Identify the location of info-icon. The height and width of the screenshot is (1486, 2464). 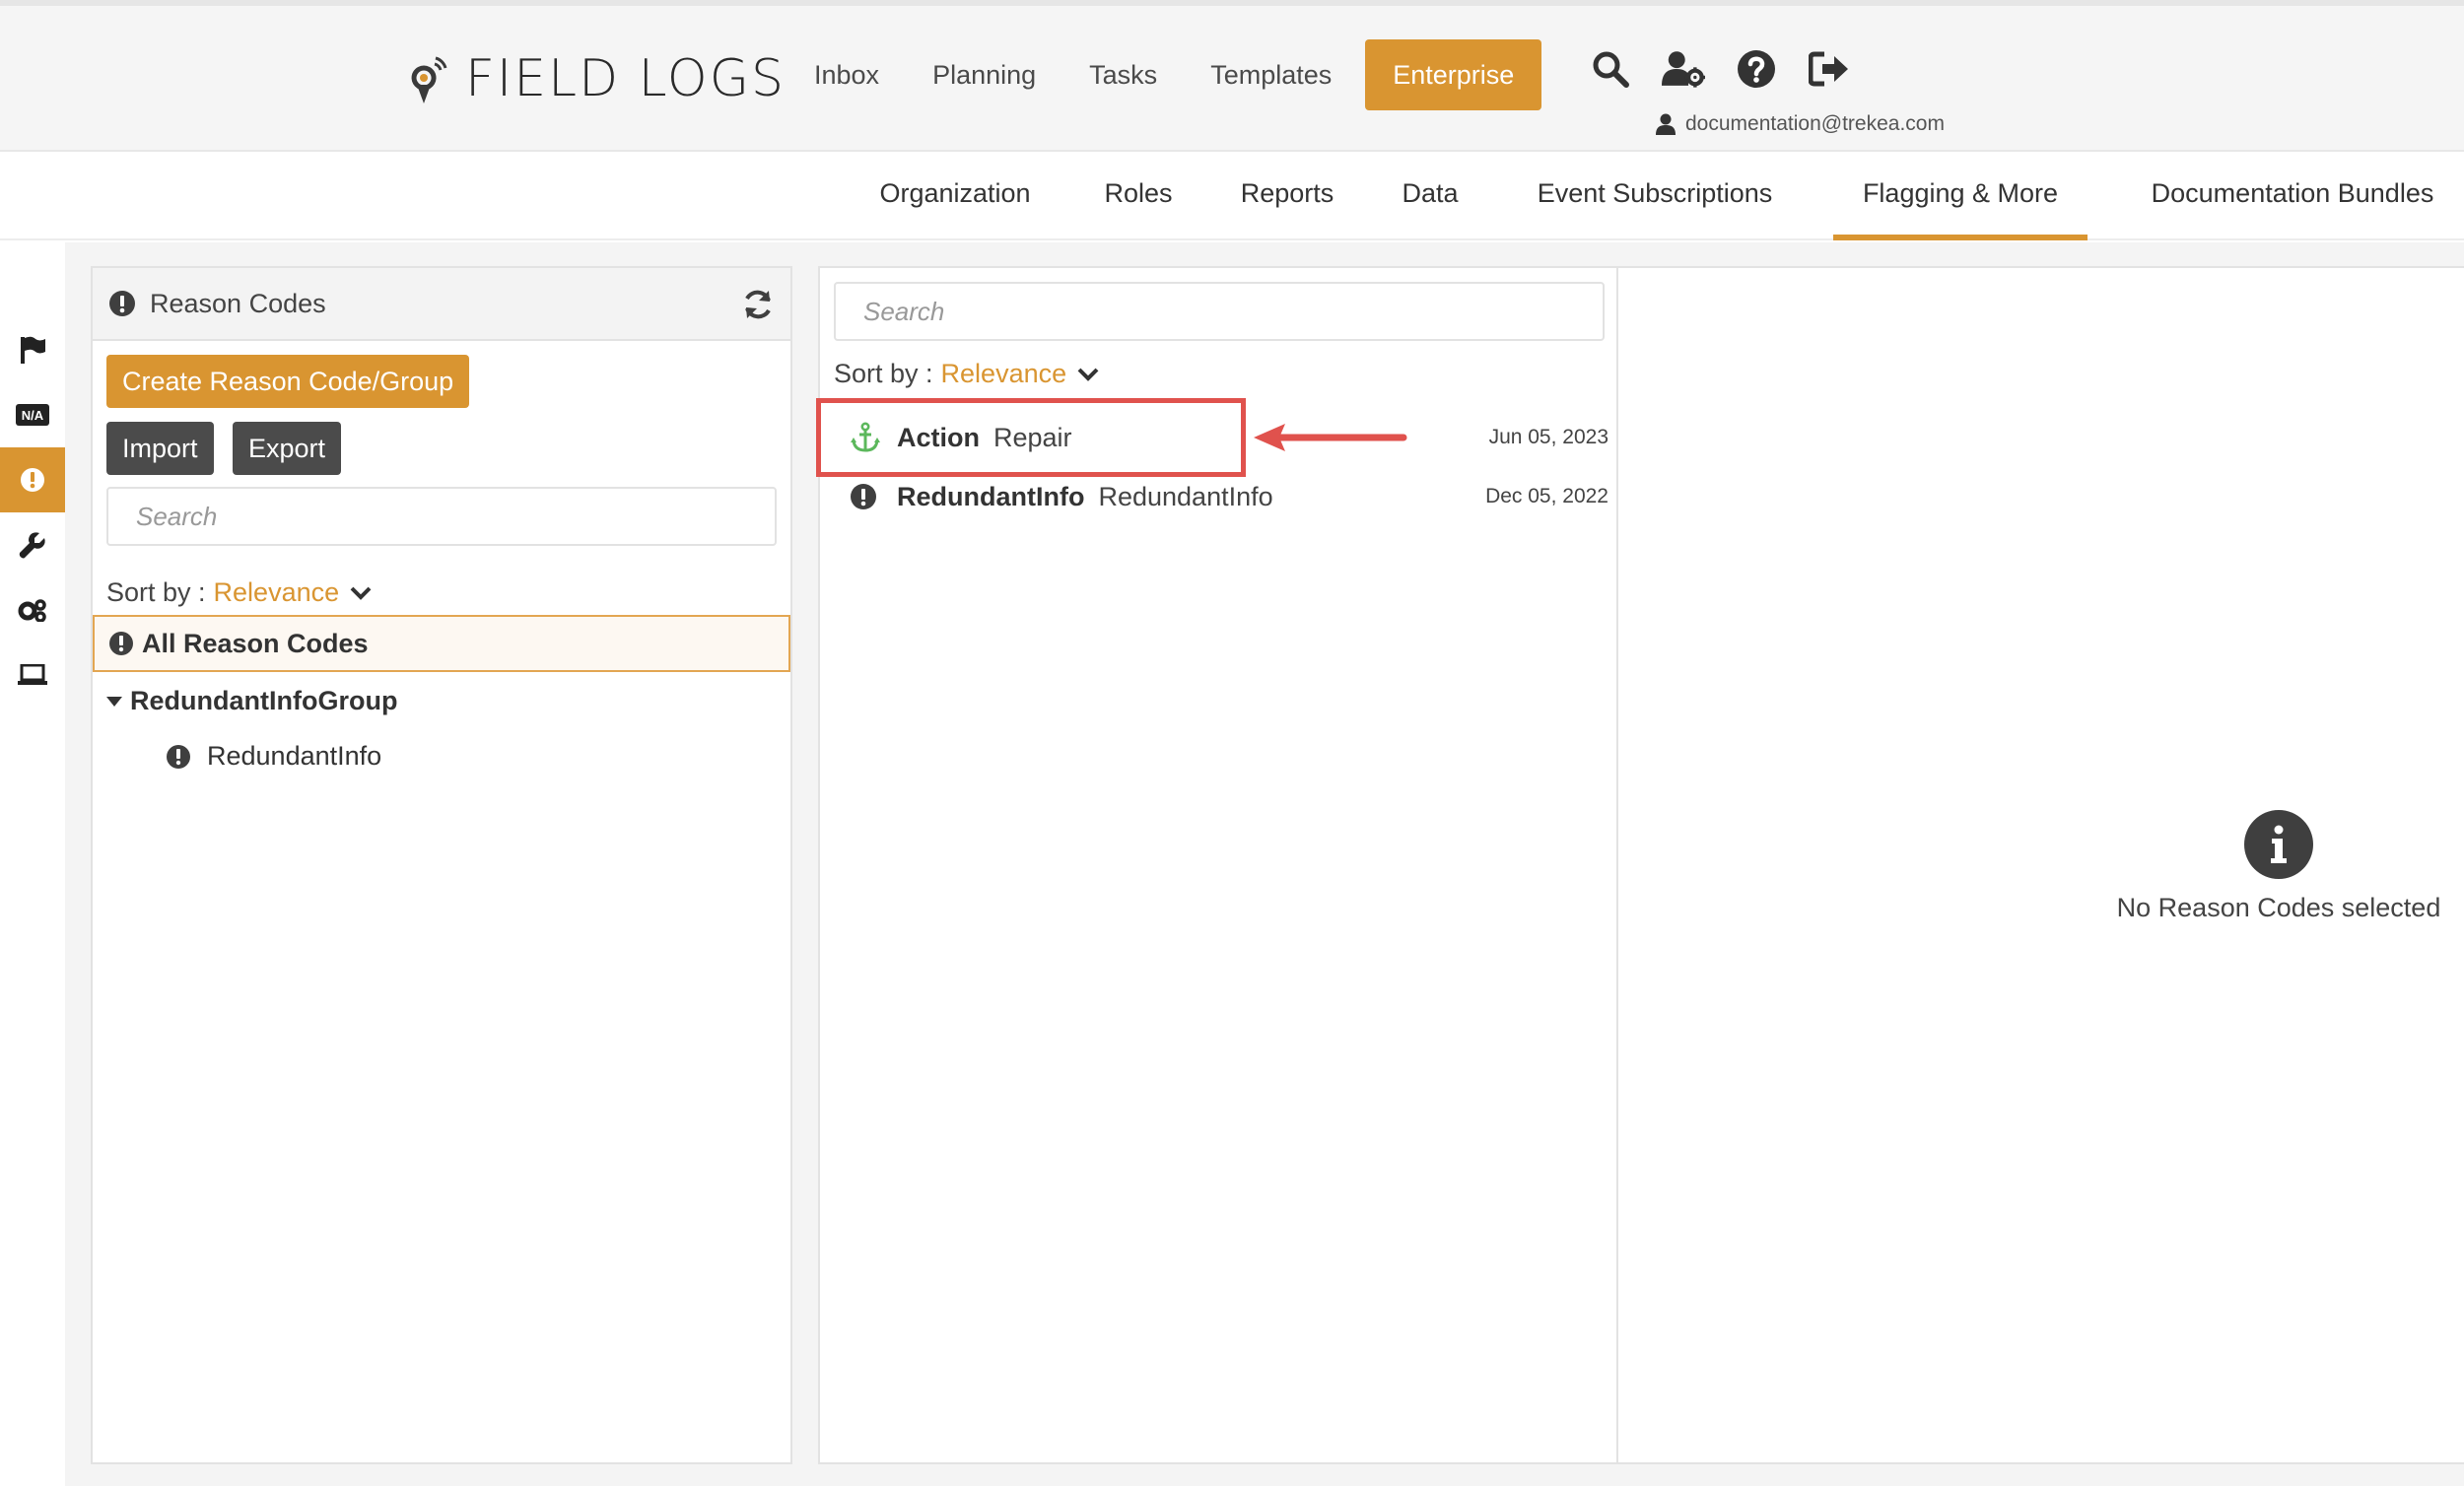
(2278, 844).